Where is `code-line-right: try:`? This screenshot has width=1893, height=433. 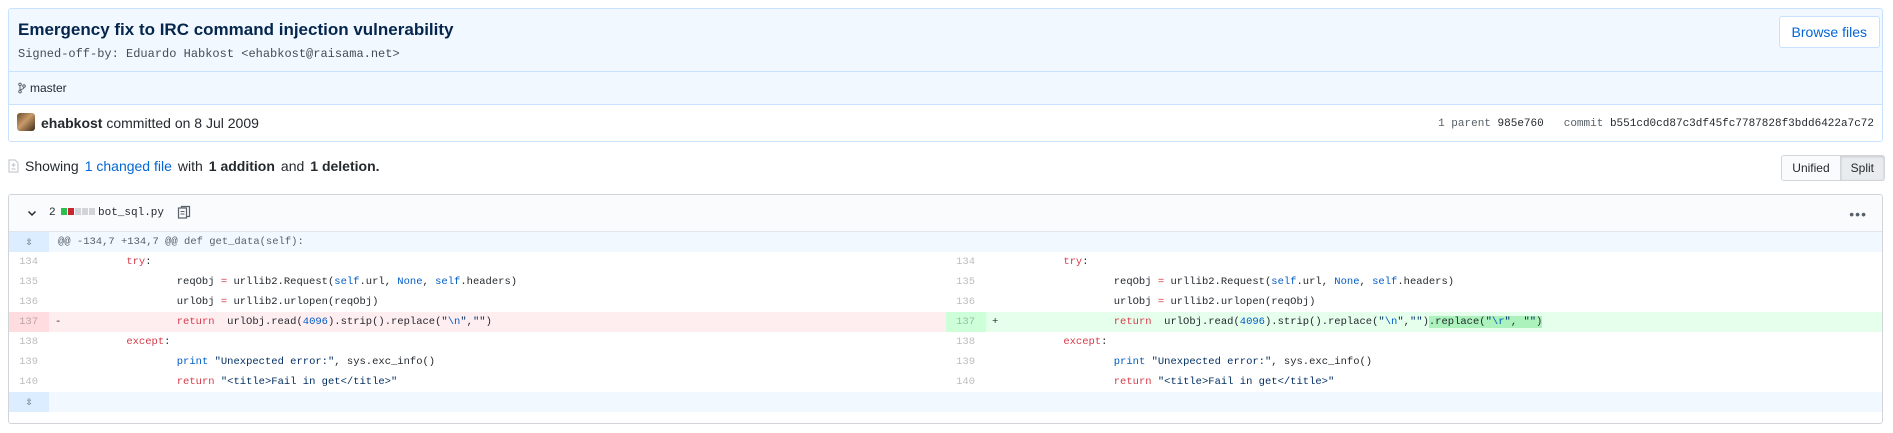
code-line-right: try: is located at coordinates (1076, 262).